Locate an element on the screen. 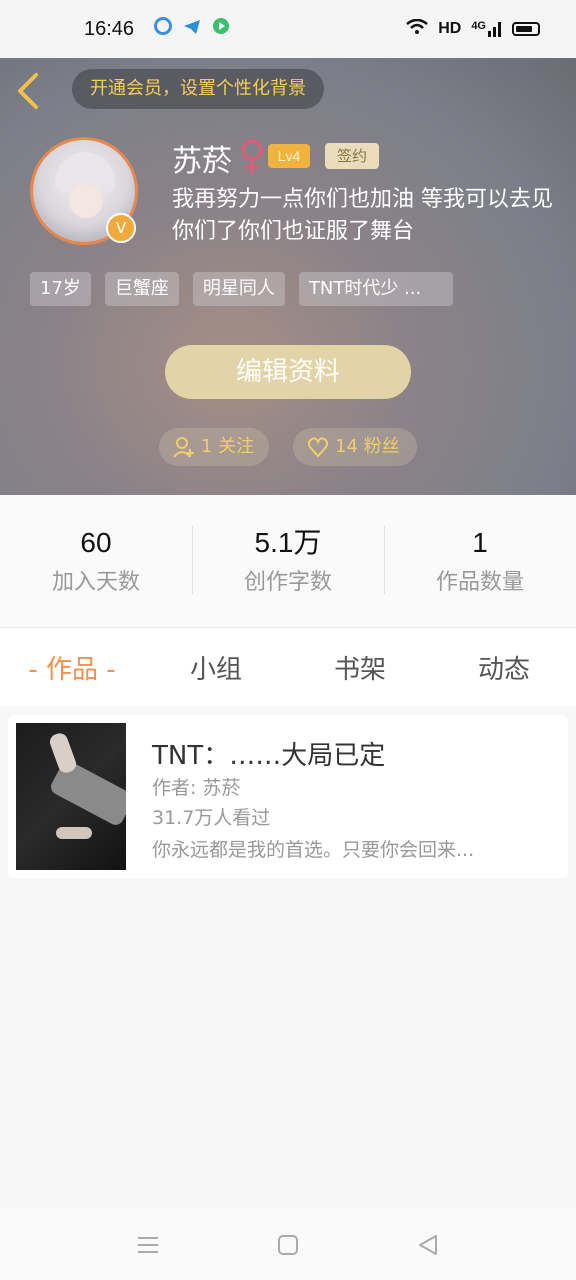  tab-works: - 作品 - is located at coordinates (72, 667).